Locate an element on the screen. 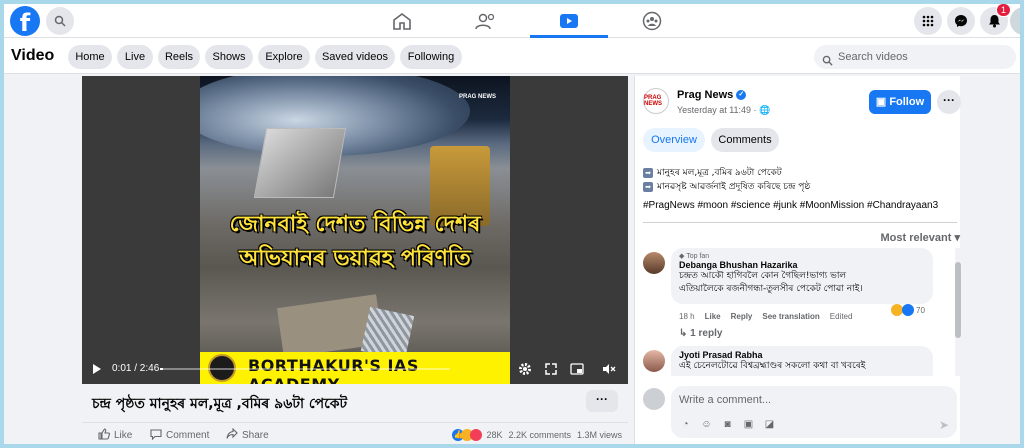 The image size is (1024, 448). post-time-text: Yesterday at 11:49 · is located at coordinates (717, 110).